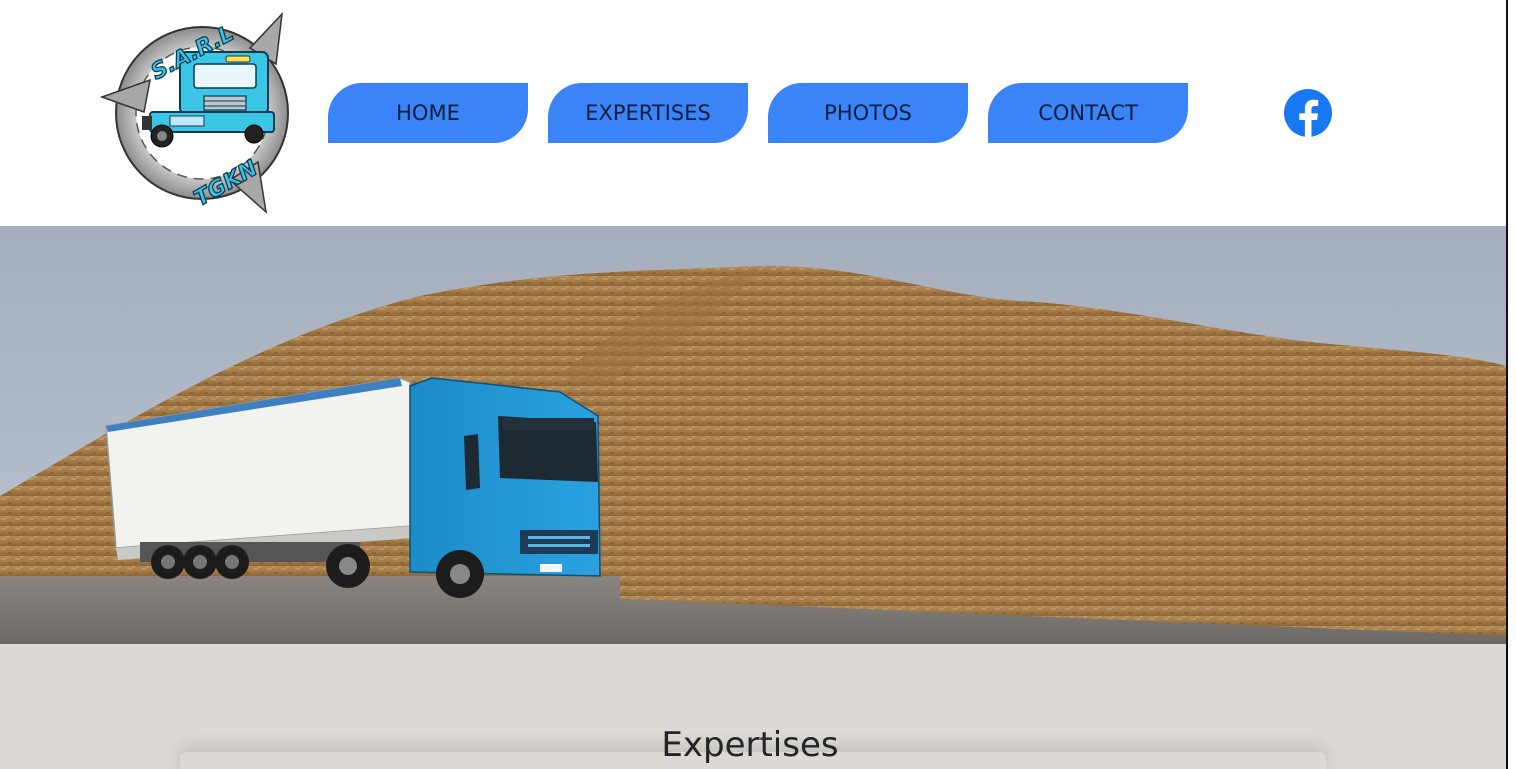  I want to click on window-edge, so click(1511, 384).